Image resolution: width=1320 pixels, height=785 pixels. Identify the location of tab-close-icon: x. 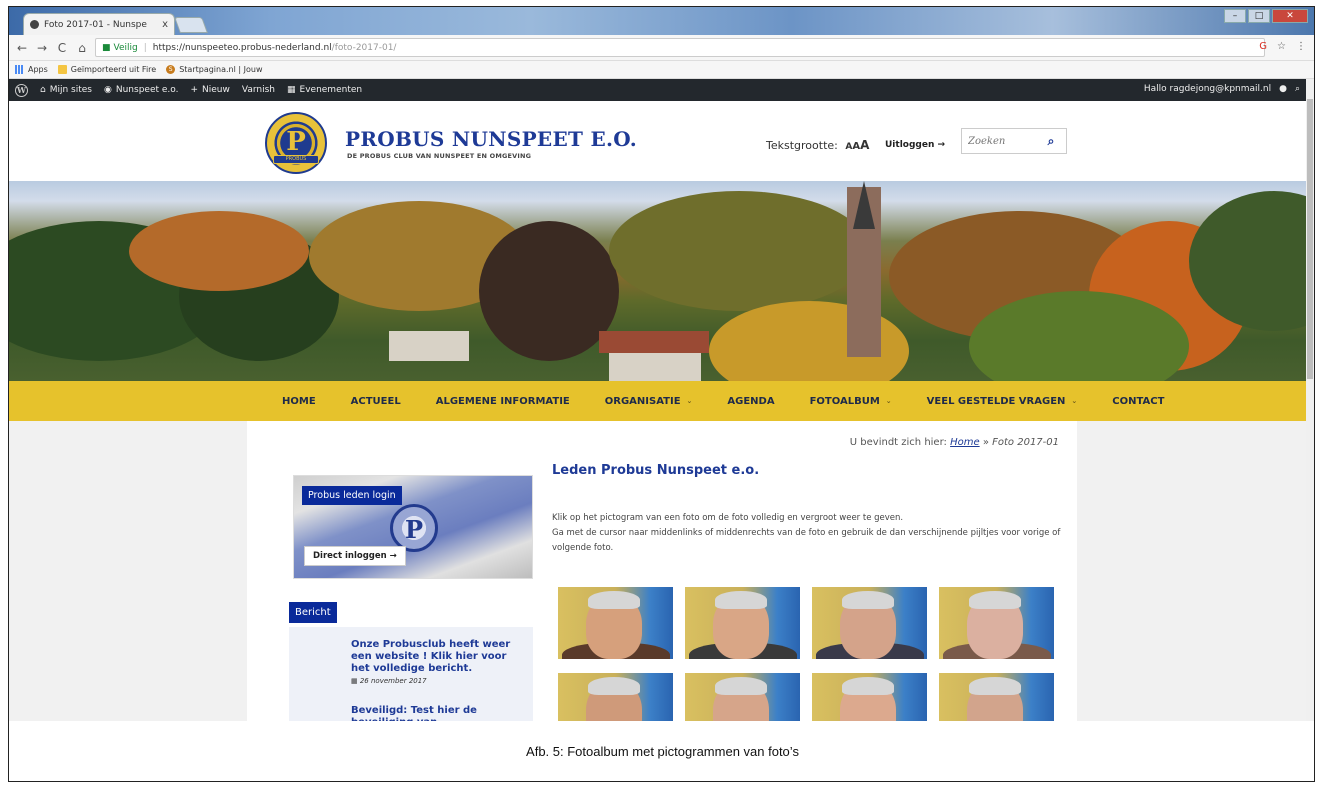
(165, 24).